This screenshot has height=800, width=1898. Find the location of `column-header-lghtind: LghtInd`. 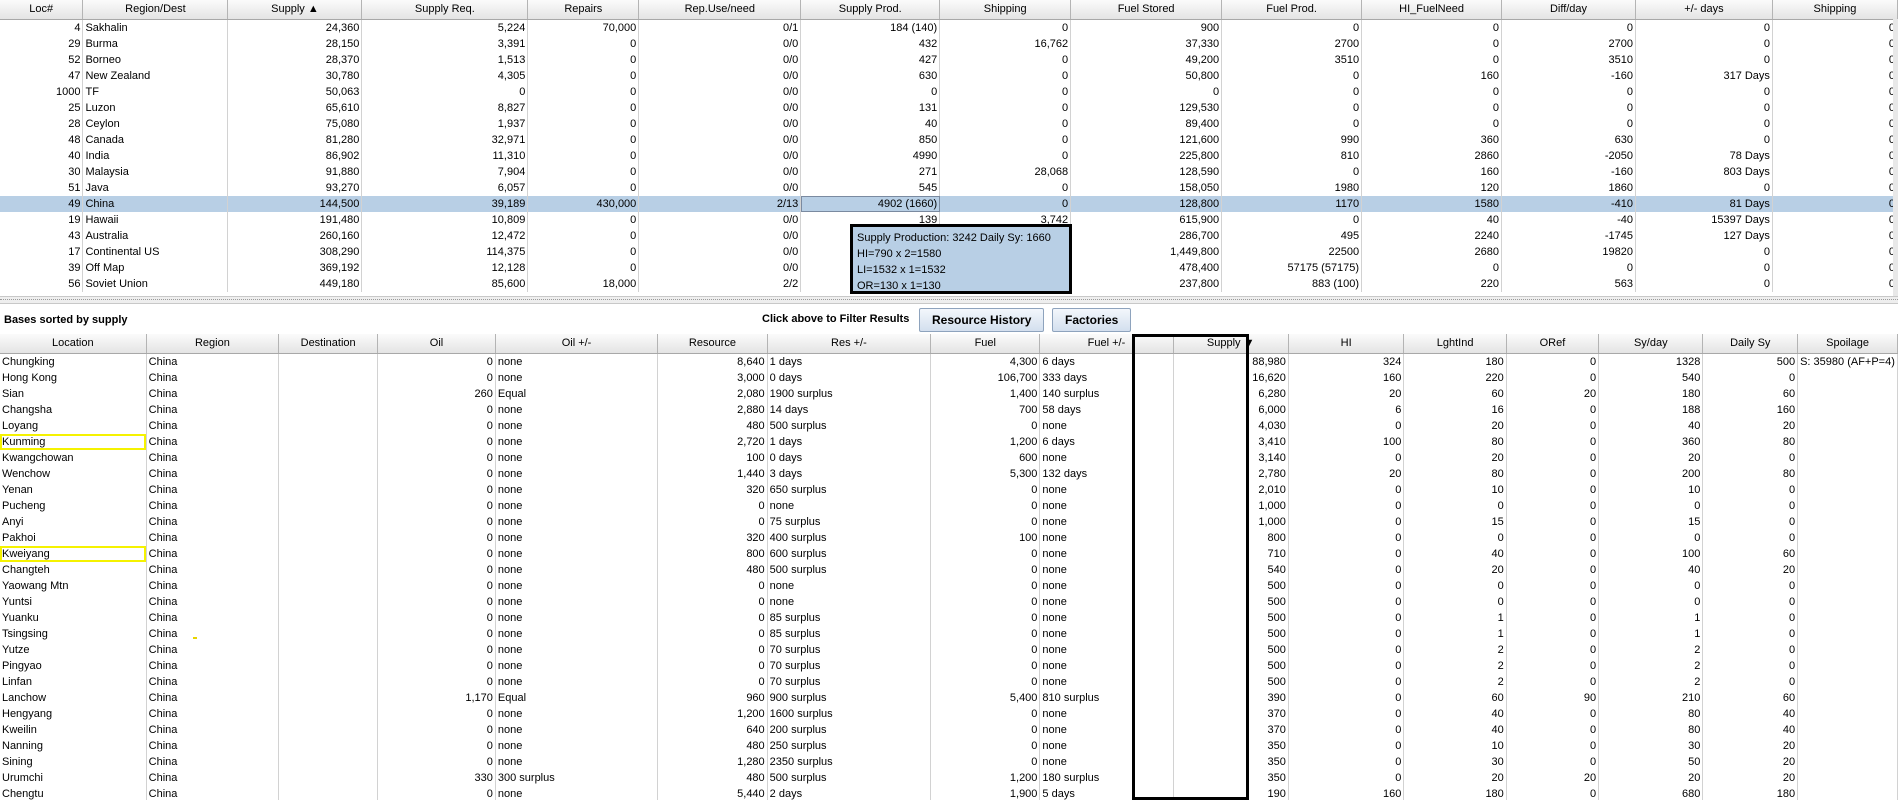

column-header-lghtind: LghtInd is located at coordinates (1455, 344).